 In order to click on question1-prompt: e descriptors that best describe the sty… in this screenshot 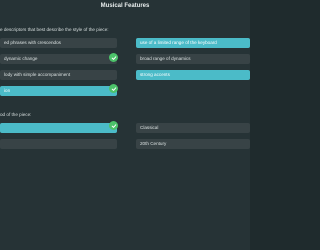, I will do `click(54, 29)`.